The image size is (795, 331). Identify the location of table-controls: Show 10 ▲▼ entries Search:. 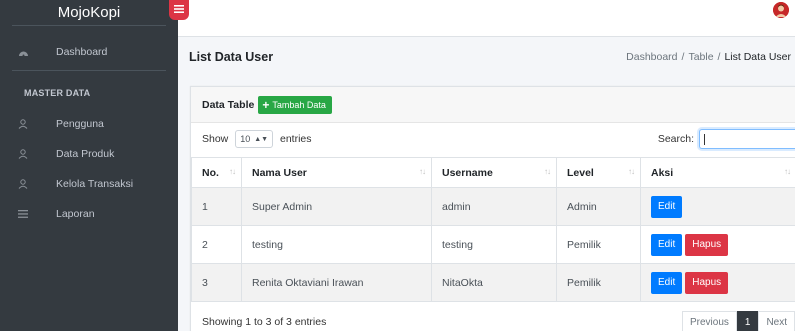
(493, 139).